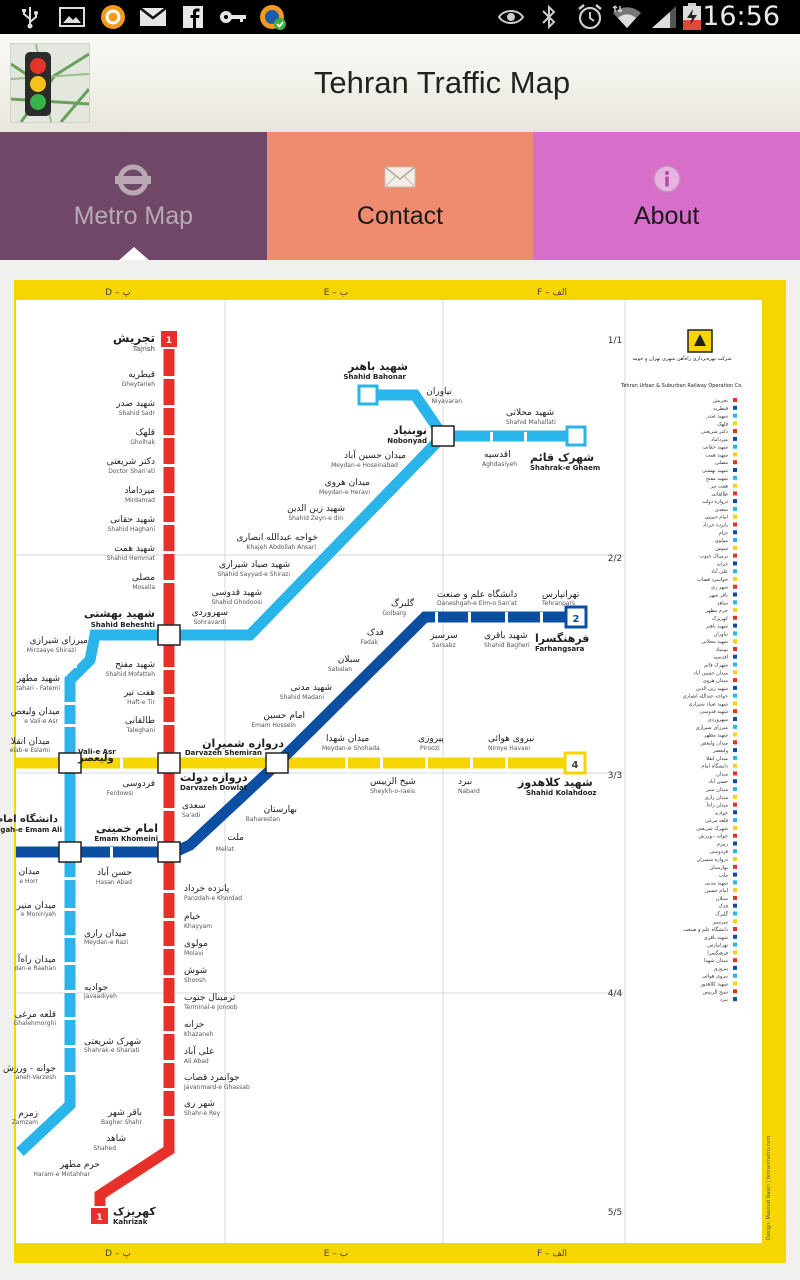 The image size is (800, 1280). I want to click on station-label-fa: میرداماد, so click(139, 491).